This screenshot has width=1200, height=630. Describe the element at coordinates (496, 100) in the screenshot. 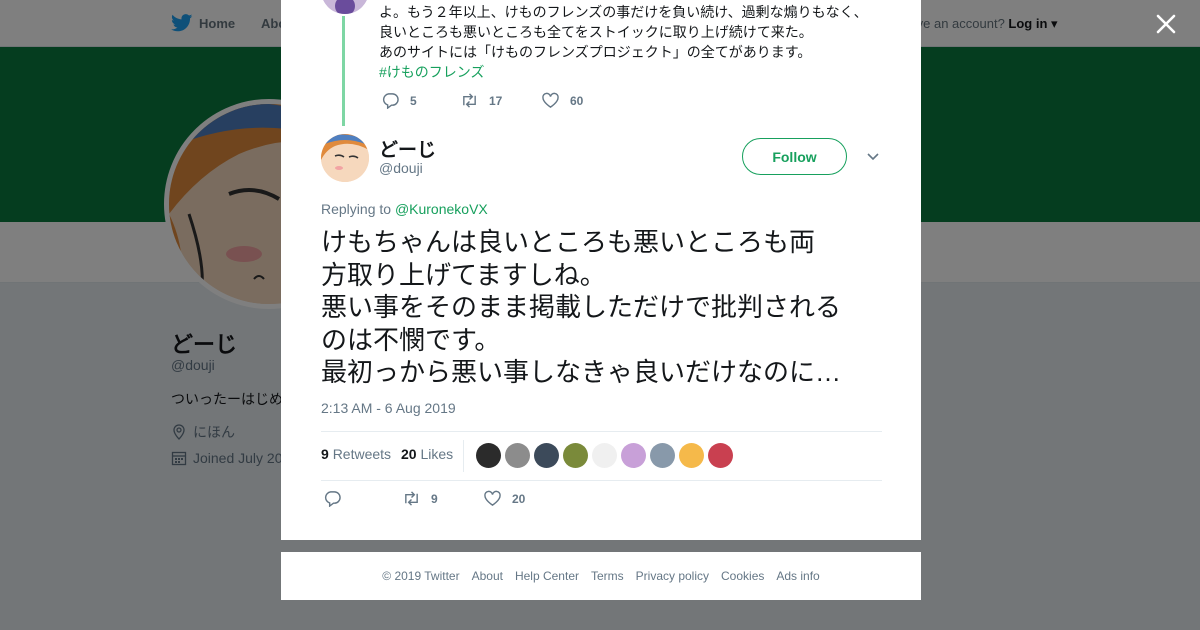

I see `retweet-count: 17` at that location.